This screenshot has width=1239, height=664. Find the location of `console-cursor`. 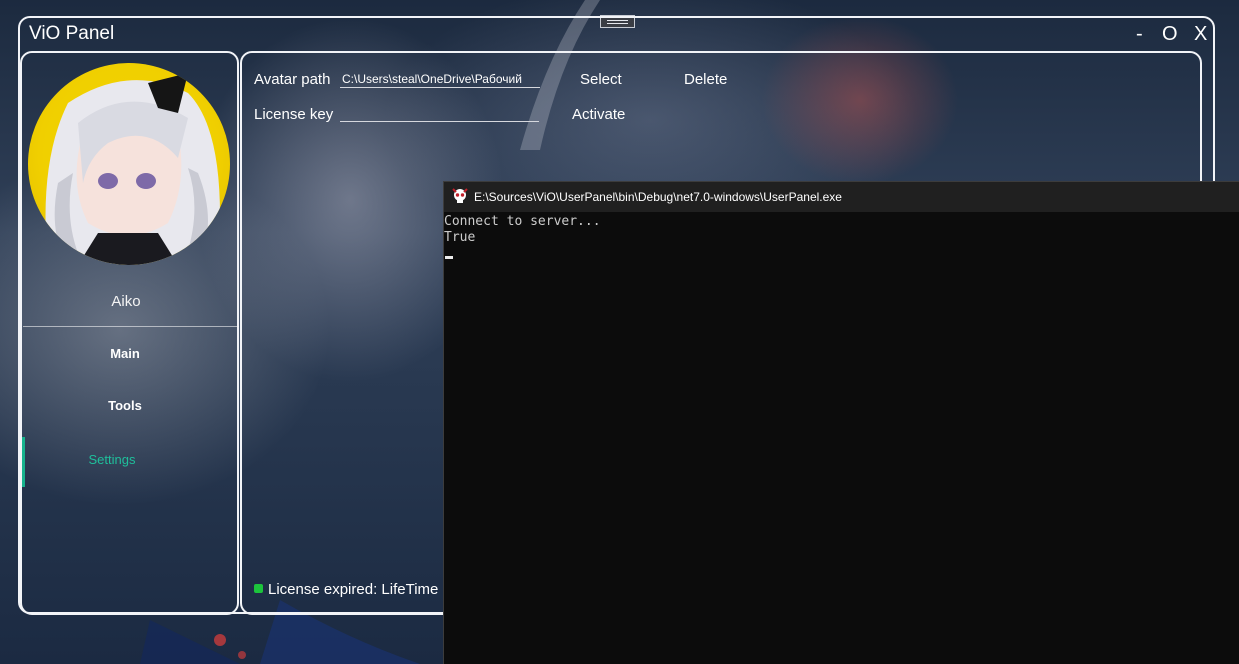

console-cursor is located at coordinates (449, 257).